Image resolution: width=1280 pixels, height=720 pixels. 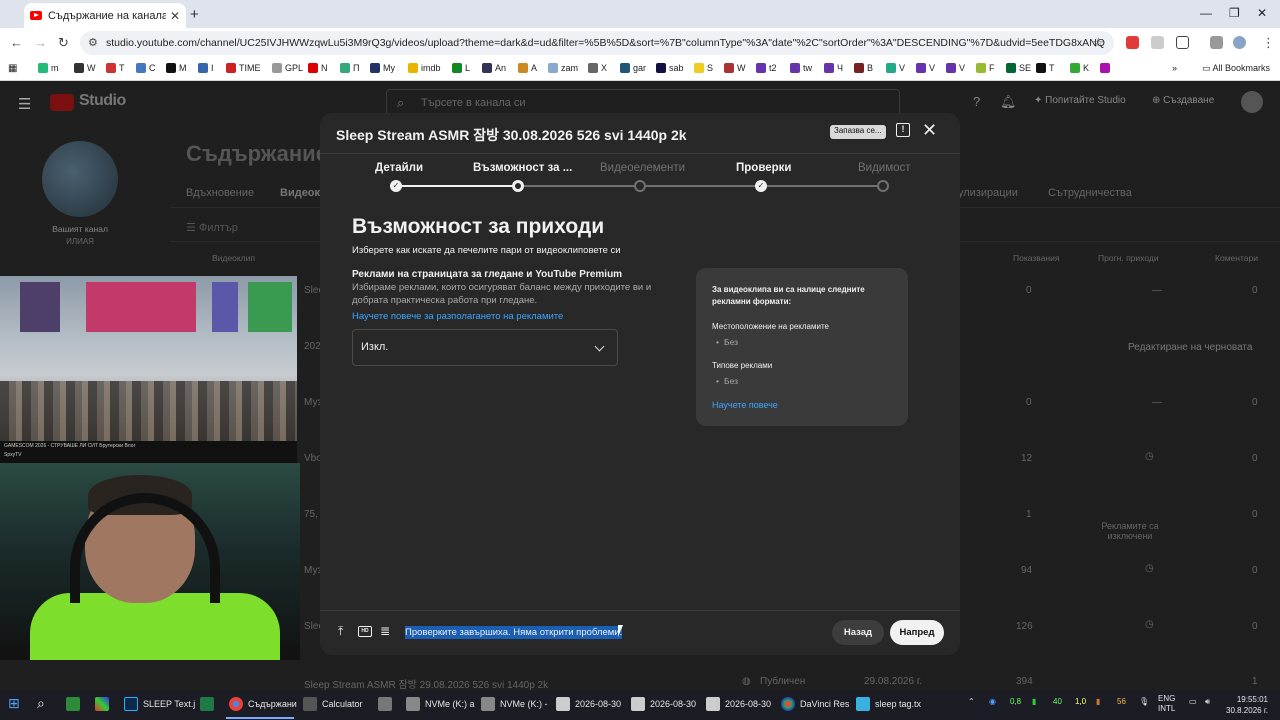 What do you see at coordinates (1018, 68) in the screenshot?
I see `bookmark-item: SE` at bounding box center [1018, 68].